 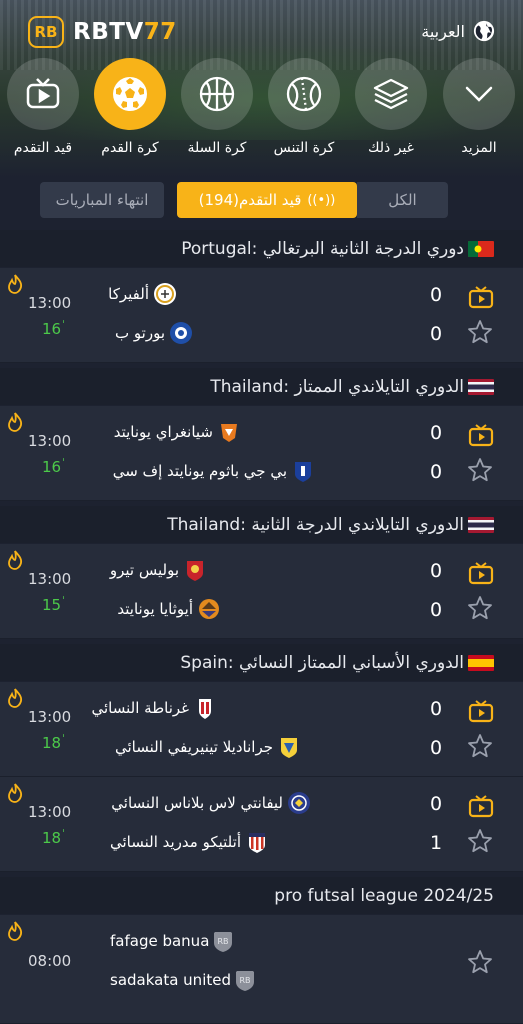 I want to click on category-more: المزيد, so click(x=479, y=107).